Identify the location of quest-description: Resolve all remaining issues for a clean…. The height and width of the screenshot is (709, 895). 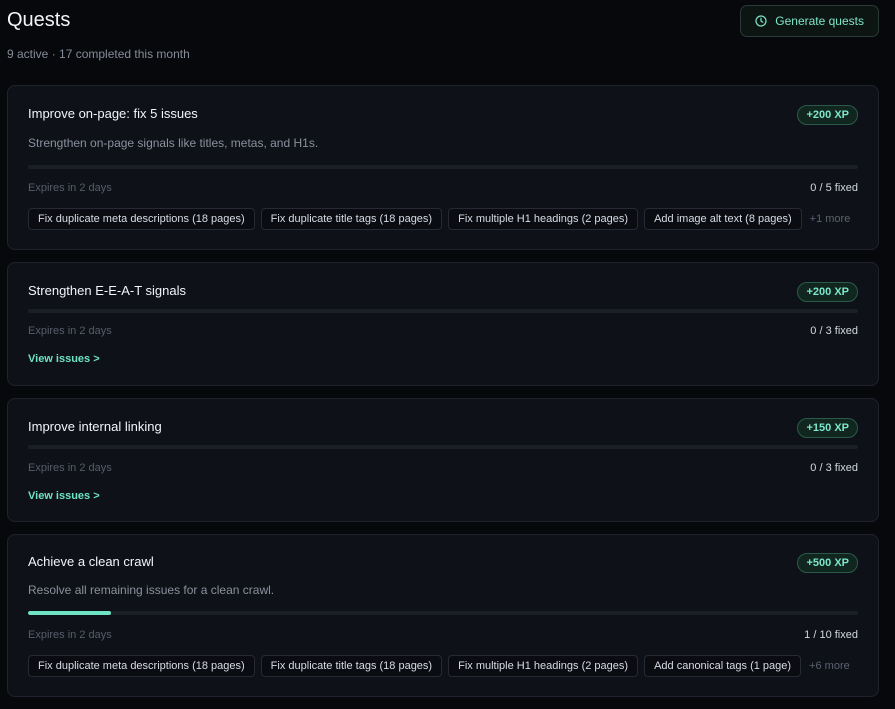
(151, 590).